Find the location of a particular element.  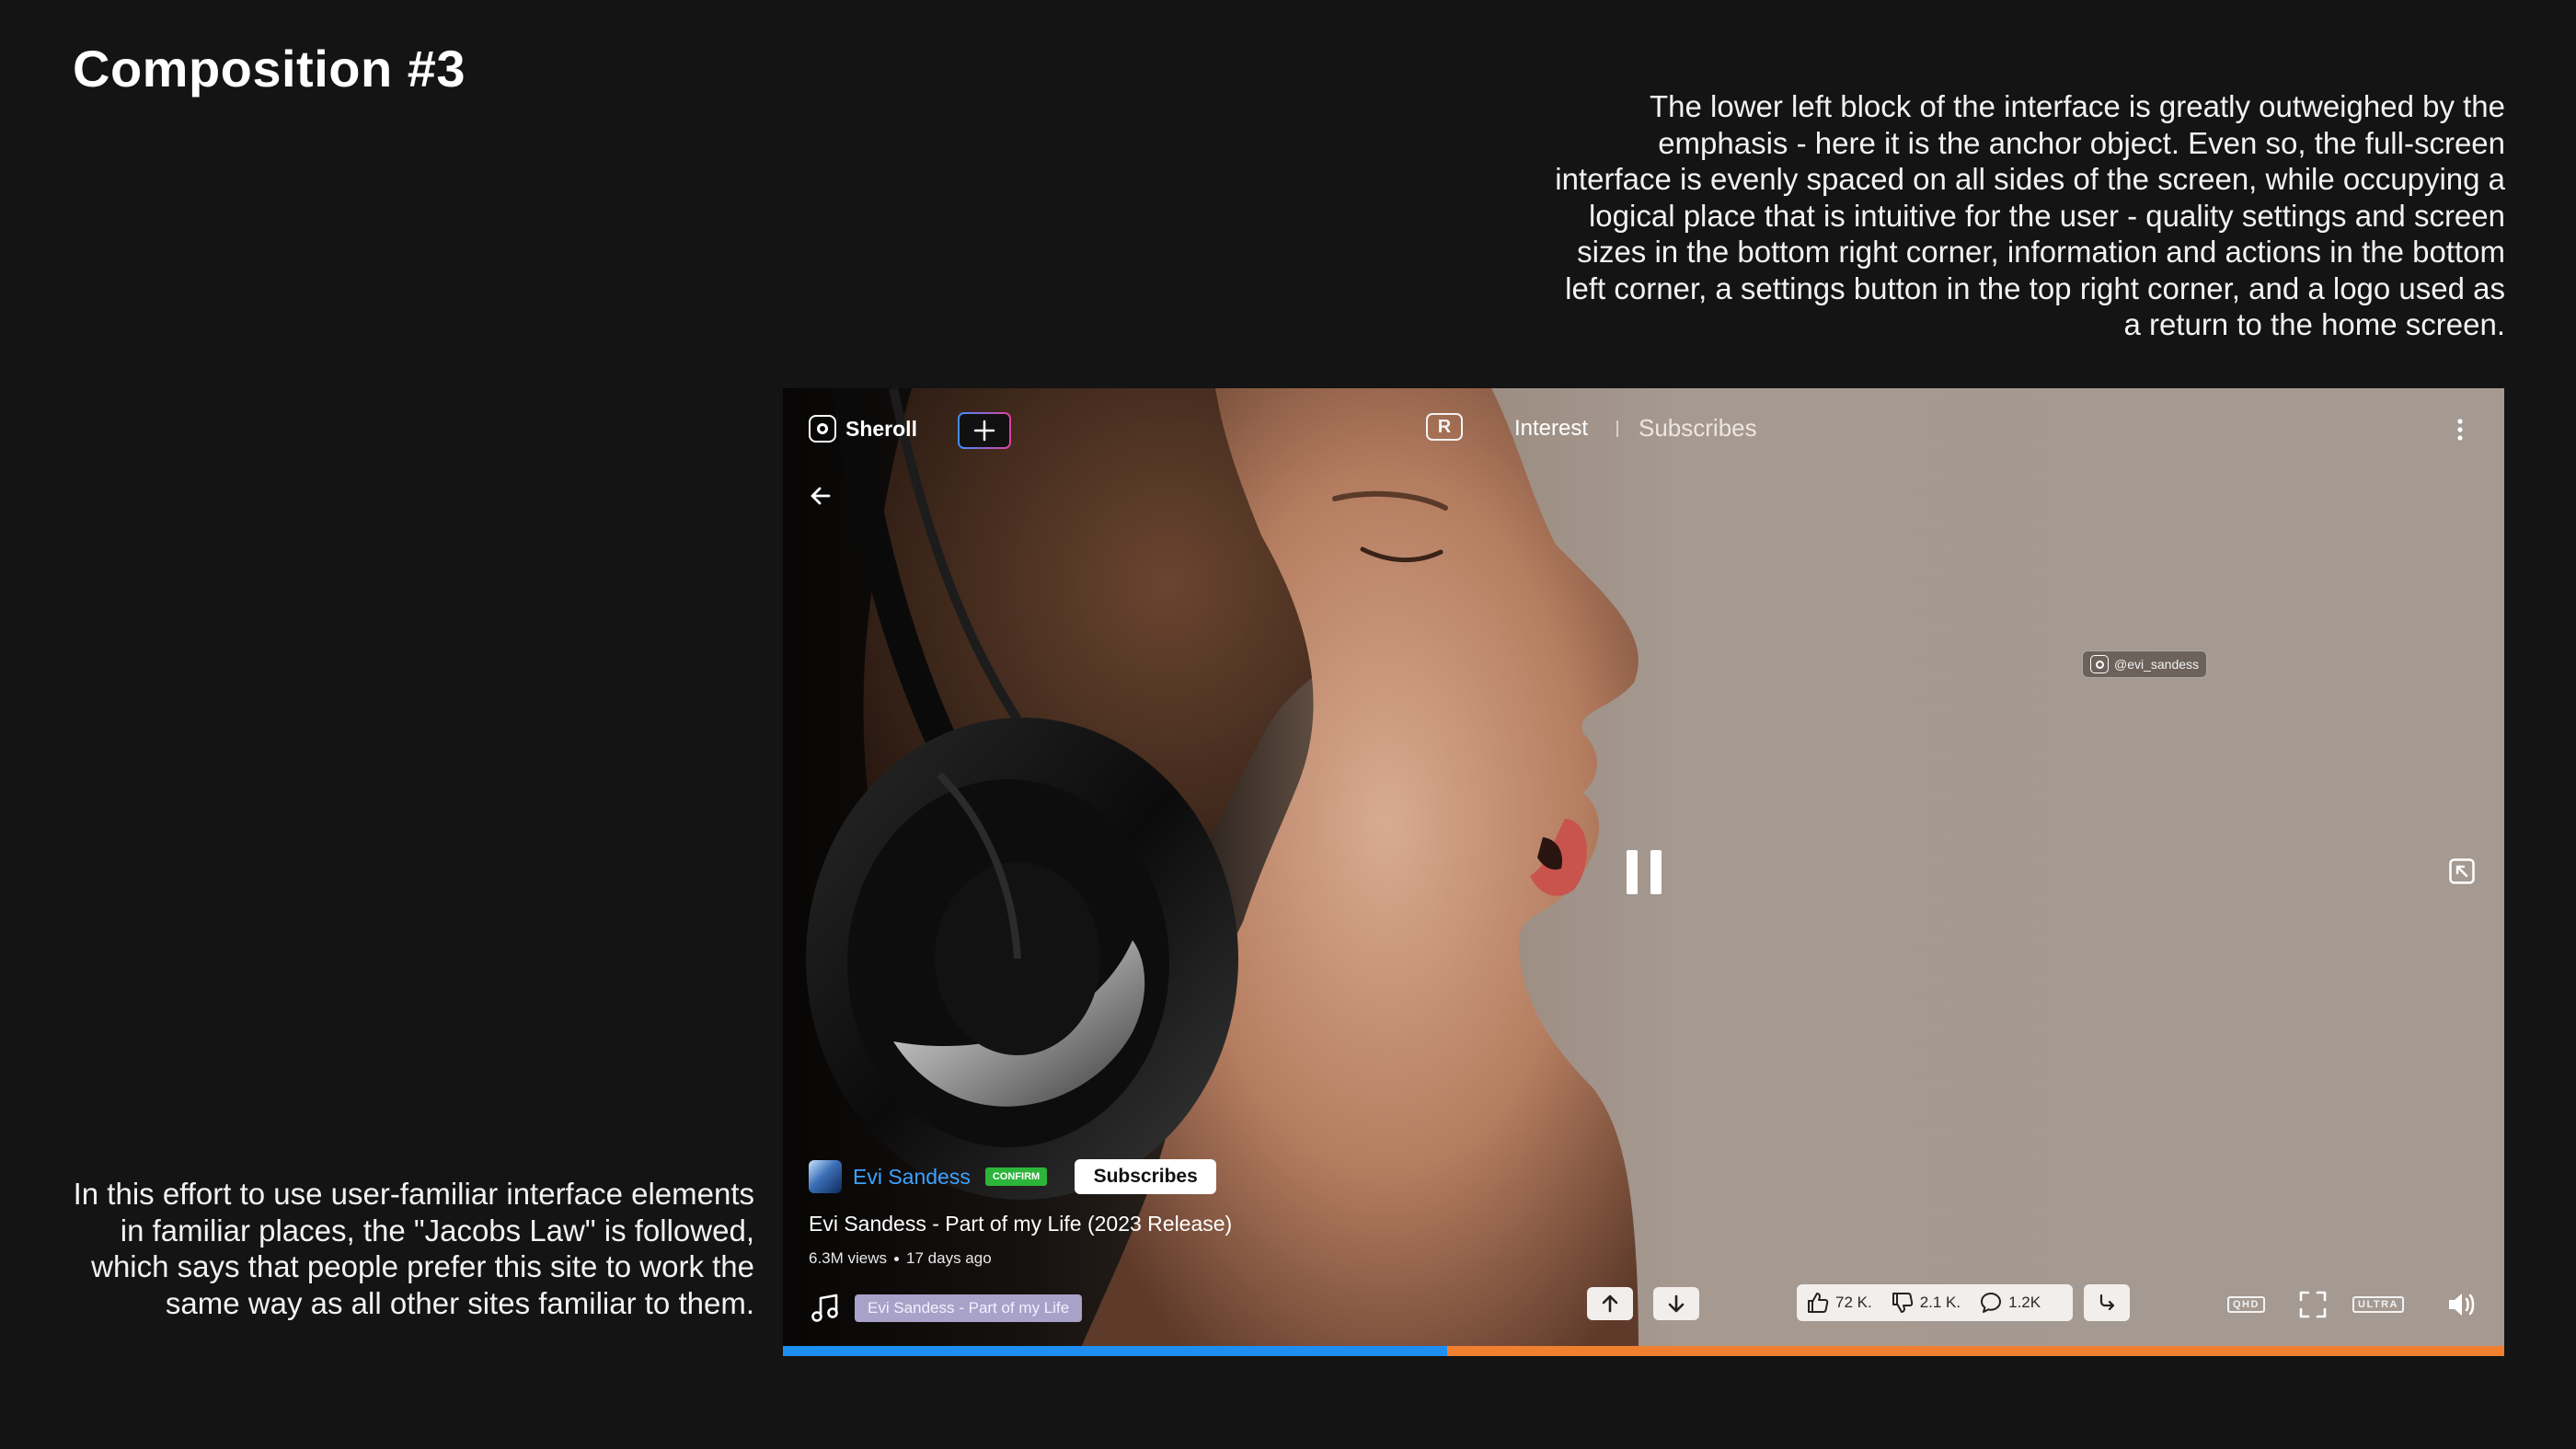

channel-watermark: @evi_sandess is located at coordinates (2145, 664).